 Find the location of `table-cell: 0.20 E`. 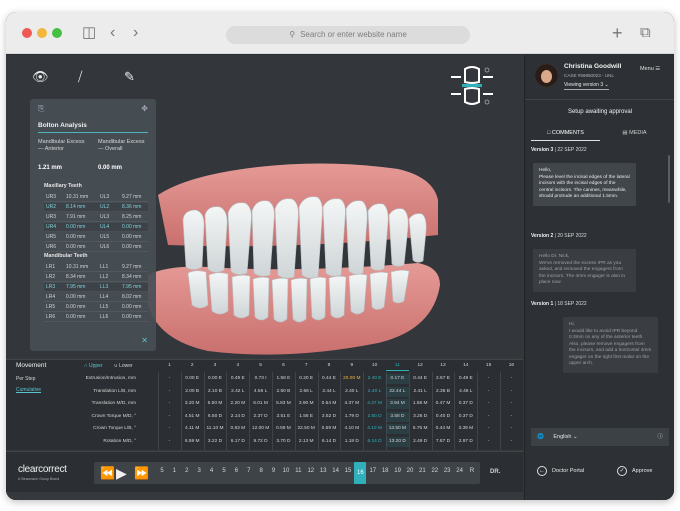

table-cell: 0.20 E is located at coordinates (306, 378).